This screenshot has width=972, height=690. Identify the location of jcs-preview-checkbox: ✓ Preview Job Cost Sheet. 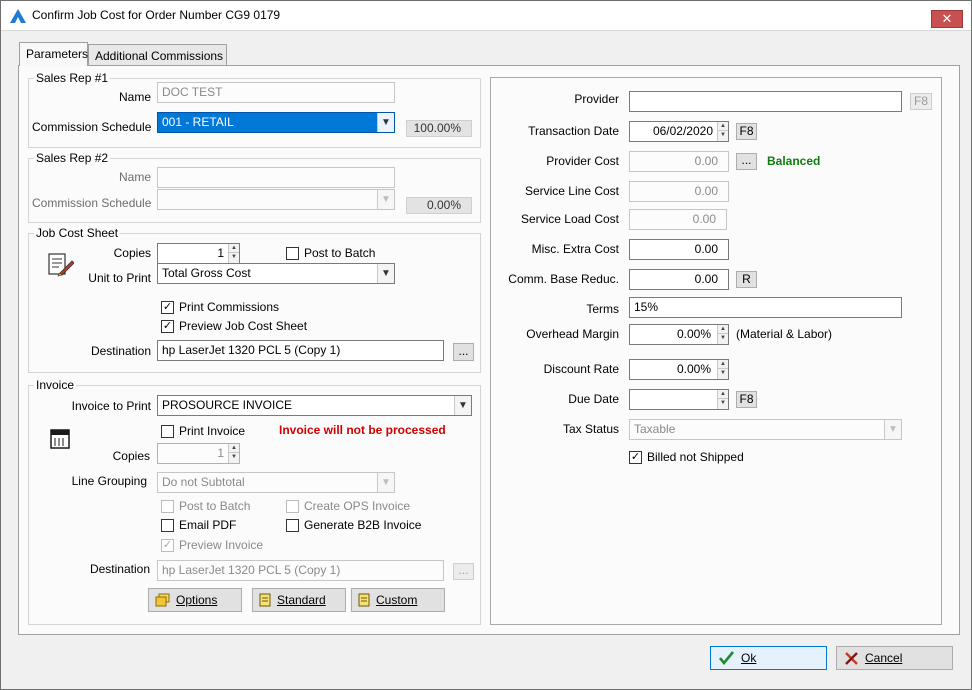
(246, 327).